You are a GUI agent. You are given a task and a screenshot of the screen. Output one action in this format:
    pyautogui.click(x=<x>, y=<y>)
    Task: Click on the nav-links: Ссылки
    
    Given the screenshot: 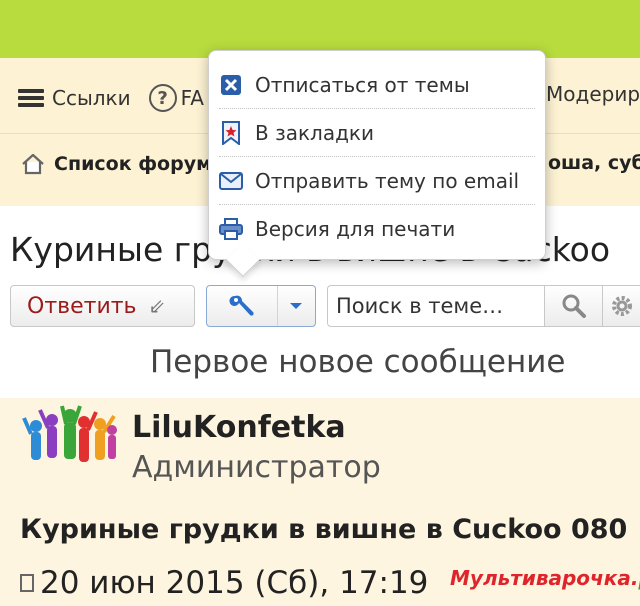 What is the action you would take?
    pyautogui.click(x=74, y=98)
    